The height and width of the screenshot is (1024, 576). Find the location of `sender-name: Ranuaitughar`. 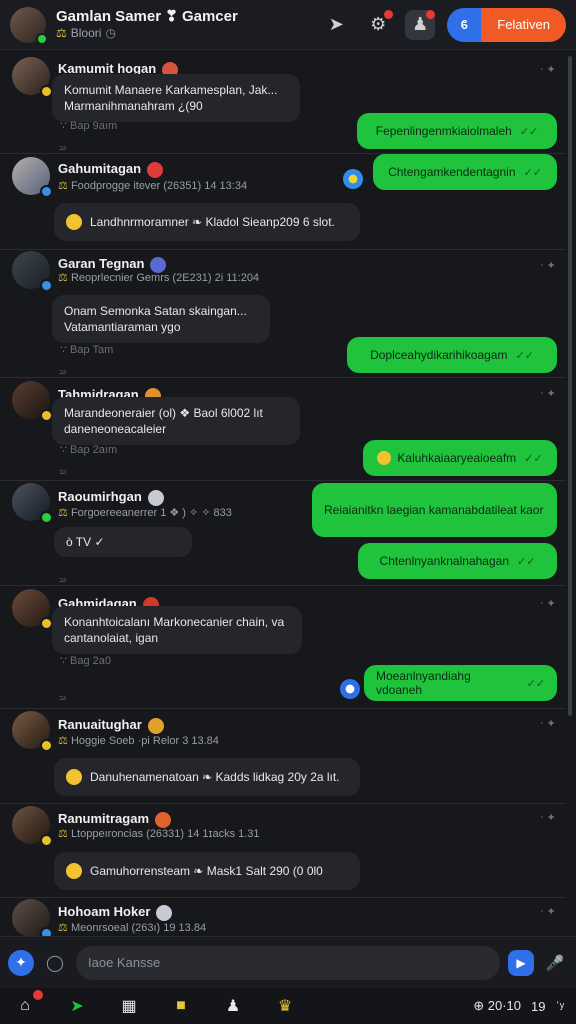

sender-name: Ranuaitughar is located at coordinates (111, 725).